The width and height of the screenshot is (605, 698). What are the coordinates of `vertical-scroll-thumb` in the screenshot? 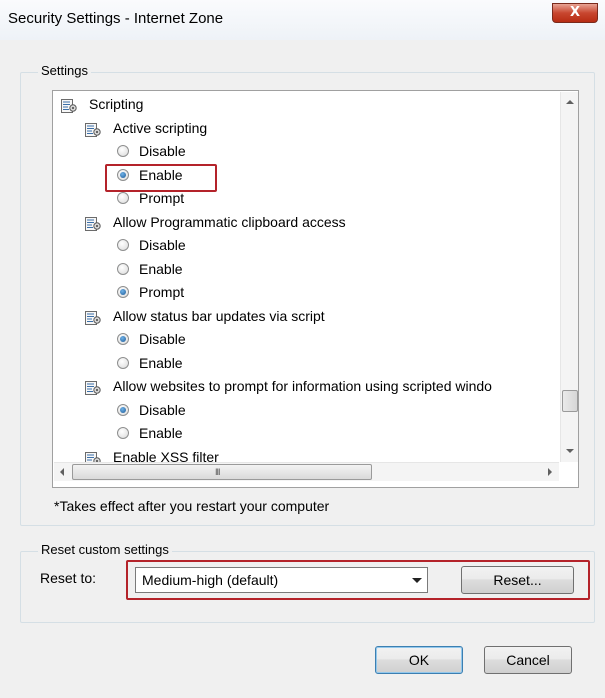 It's located at (570, 401).